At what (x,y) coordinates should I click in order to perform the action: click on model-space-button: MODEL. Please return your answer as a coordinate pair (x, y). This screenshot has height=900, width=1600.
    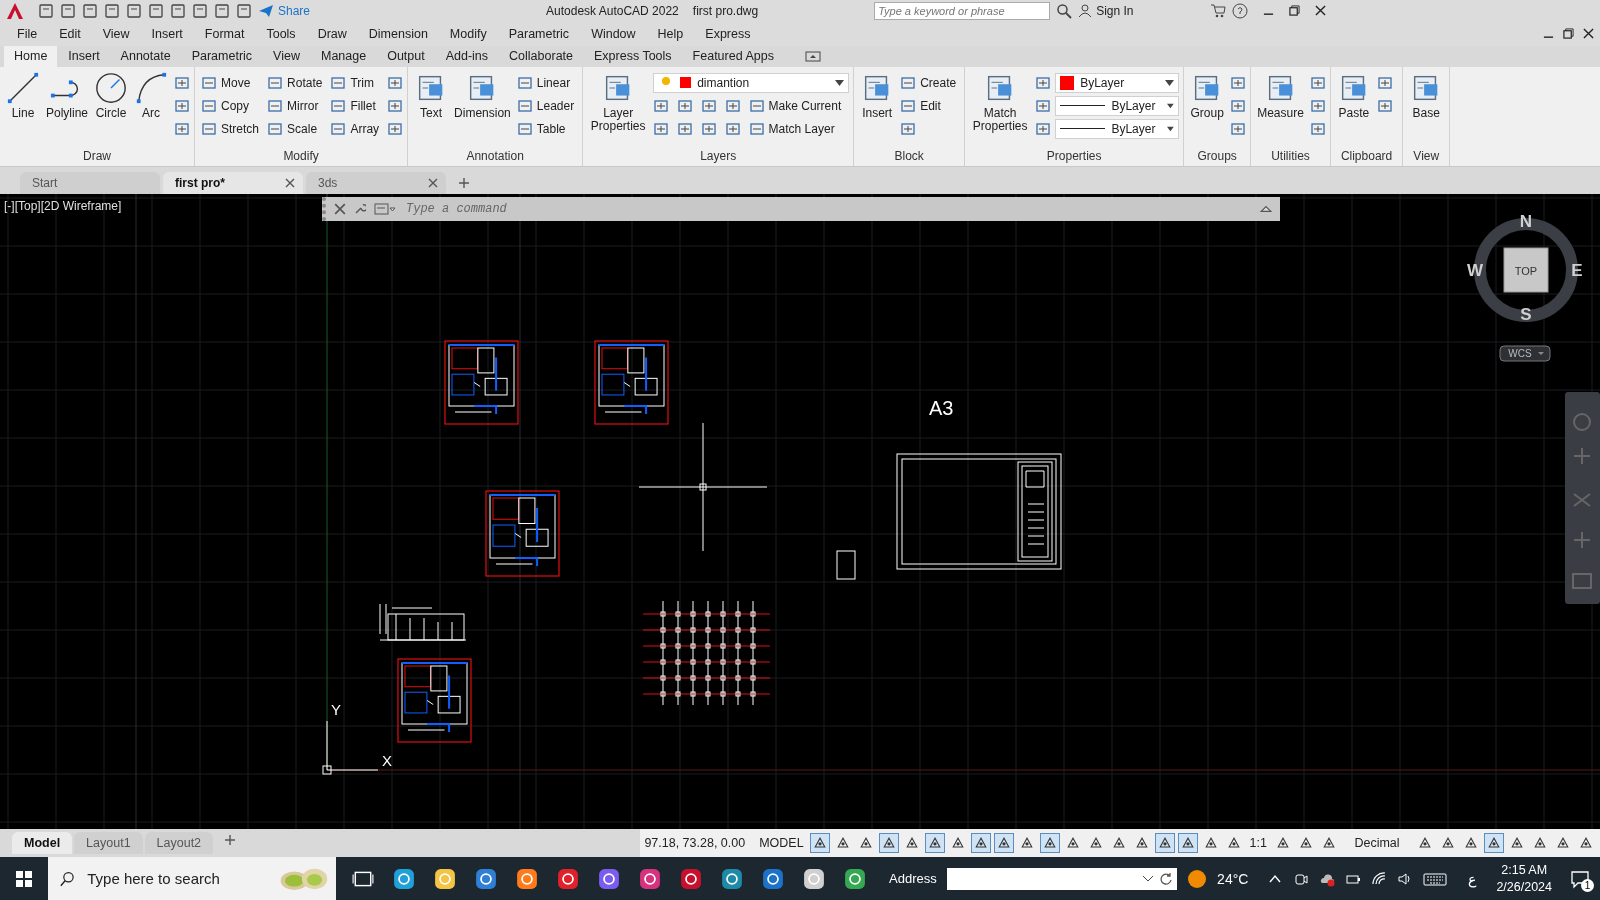
    Looking at the image, I should click on (781, 843).